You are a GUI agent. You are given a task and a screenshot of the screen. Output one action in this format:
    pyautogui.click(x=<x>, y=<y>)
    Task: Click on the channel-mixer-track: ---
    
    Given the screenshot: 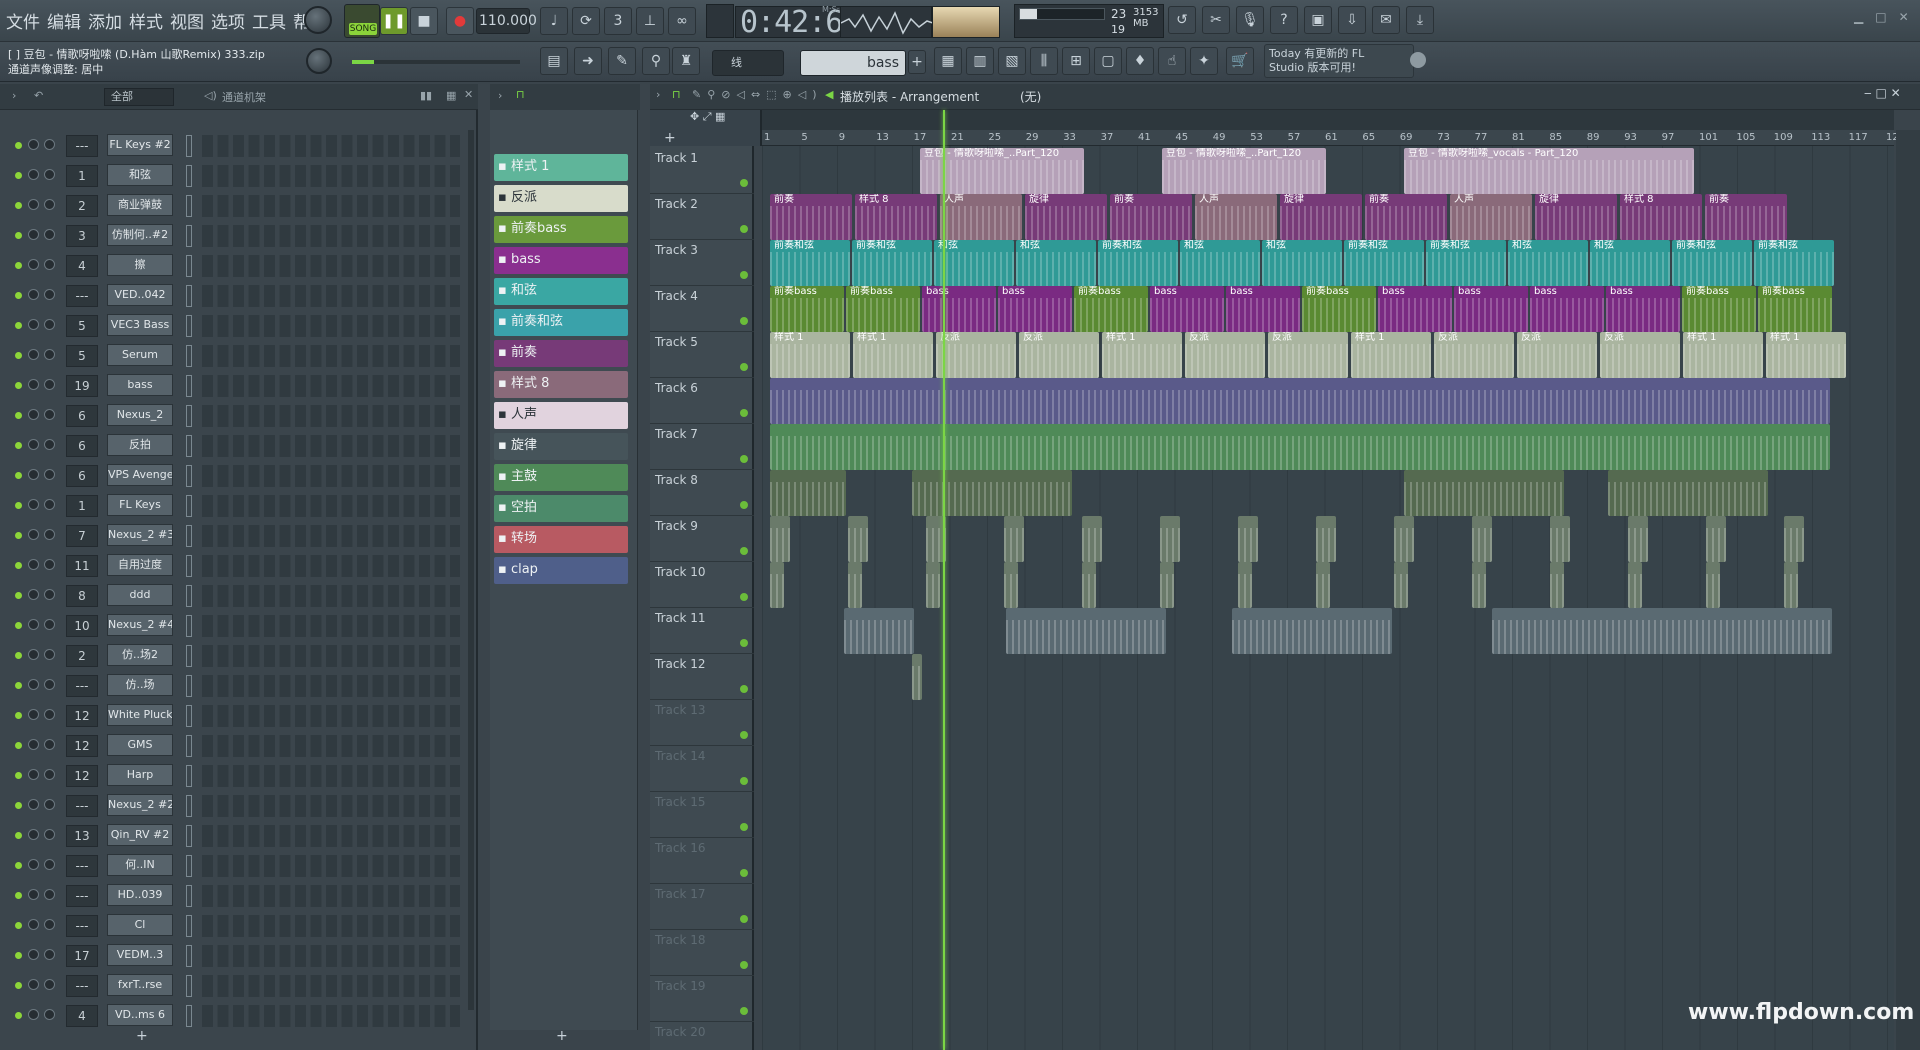 What is the action you would take?
    pyautogui.click(x=82, y=926)
    